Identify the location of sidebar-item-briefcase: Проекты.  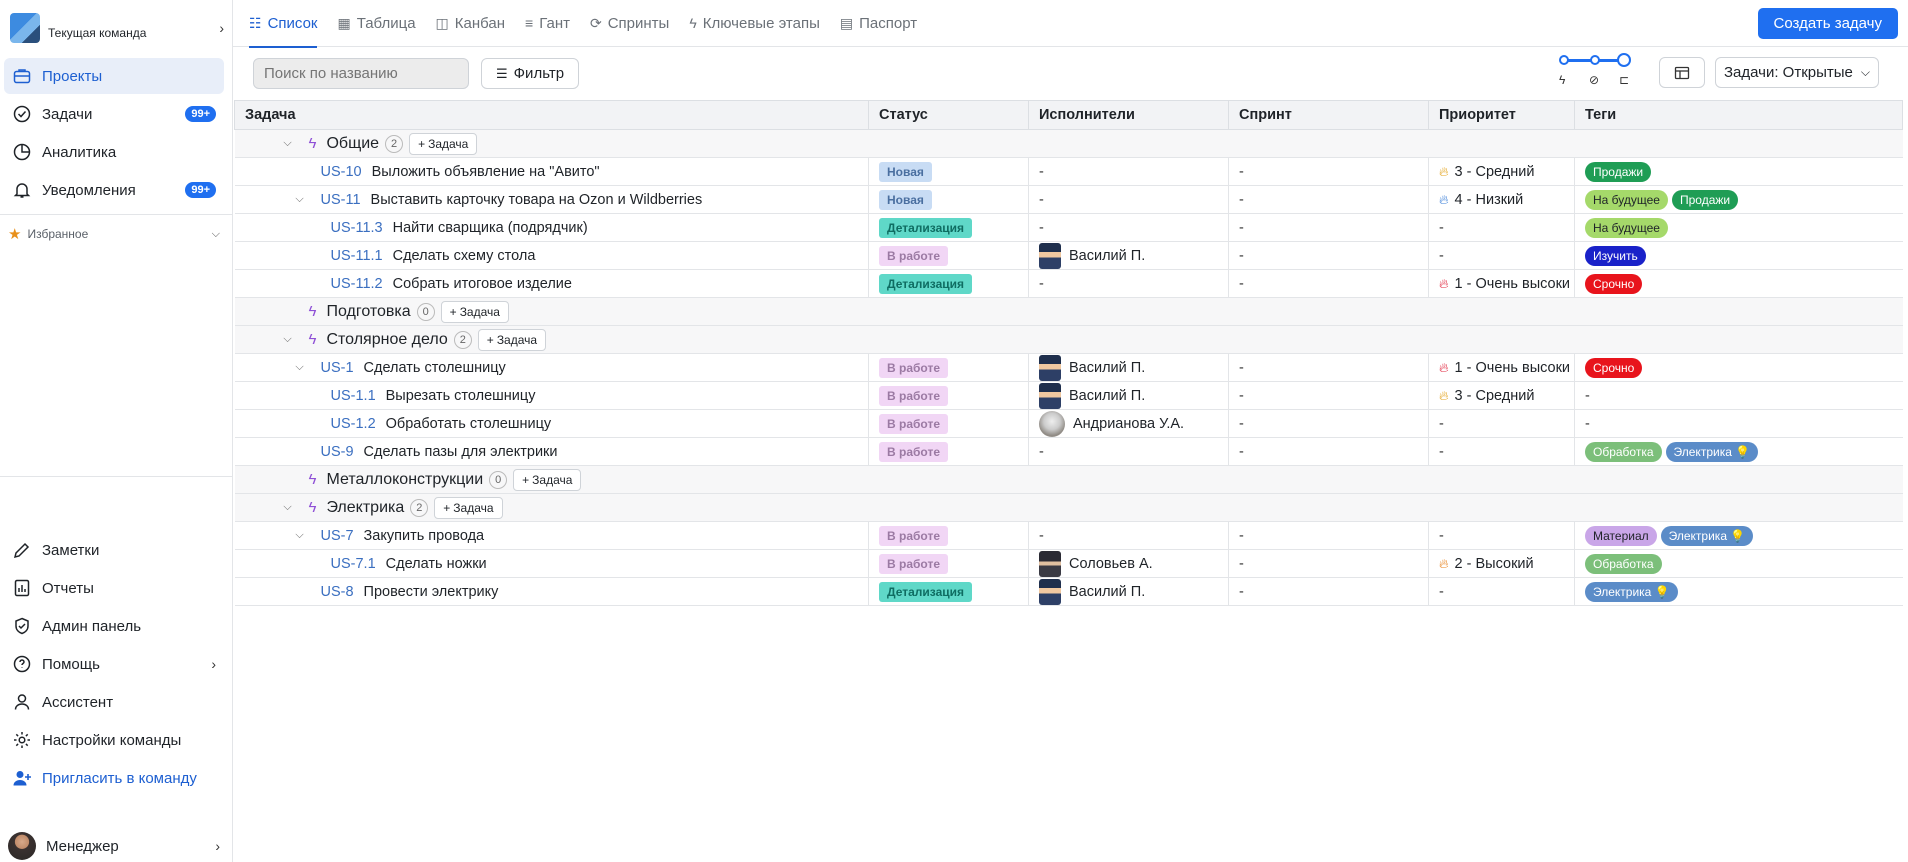
(114, 76).